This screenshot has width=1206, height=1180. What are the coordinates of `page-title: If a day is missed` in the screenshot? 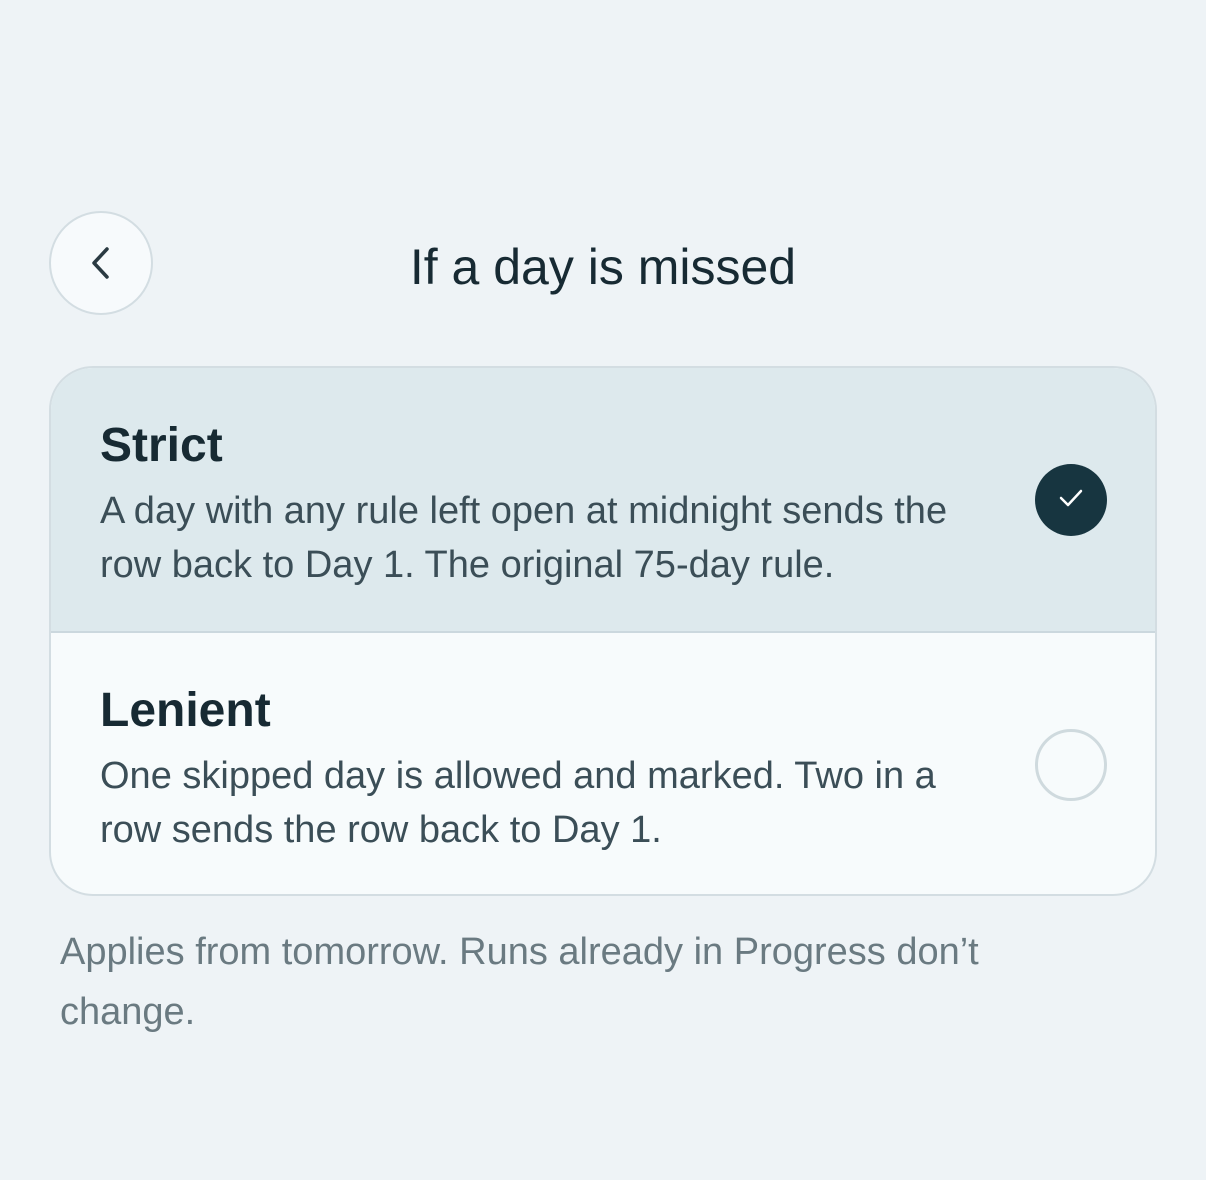 It's located at (603, 267).